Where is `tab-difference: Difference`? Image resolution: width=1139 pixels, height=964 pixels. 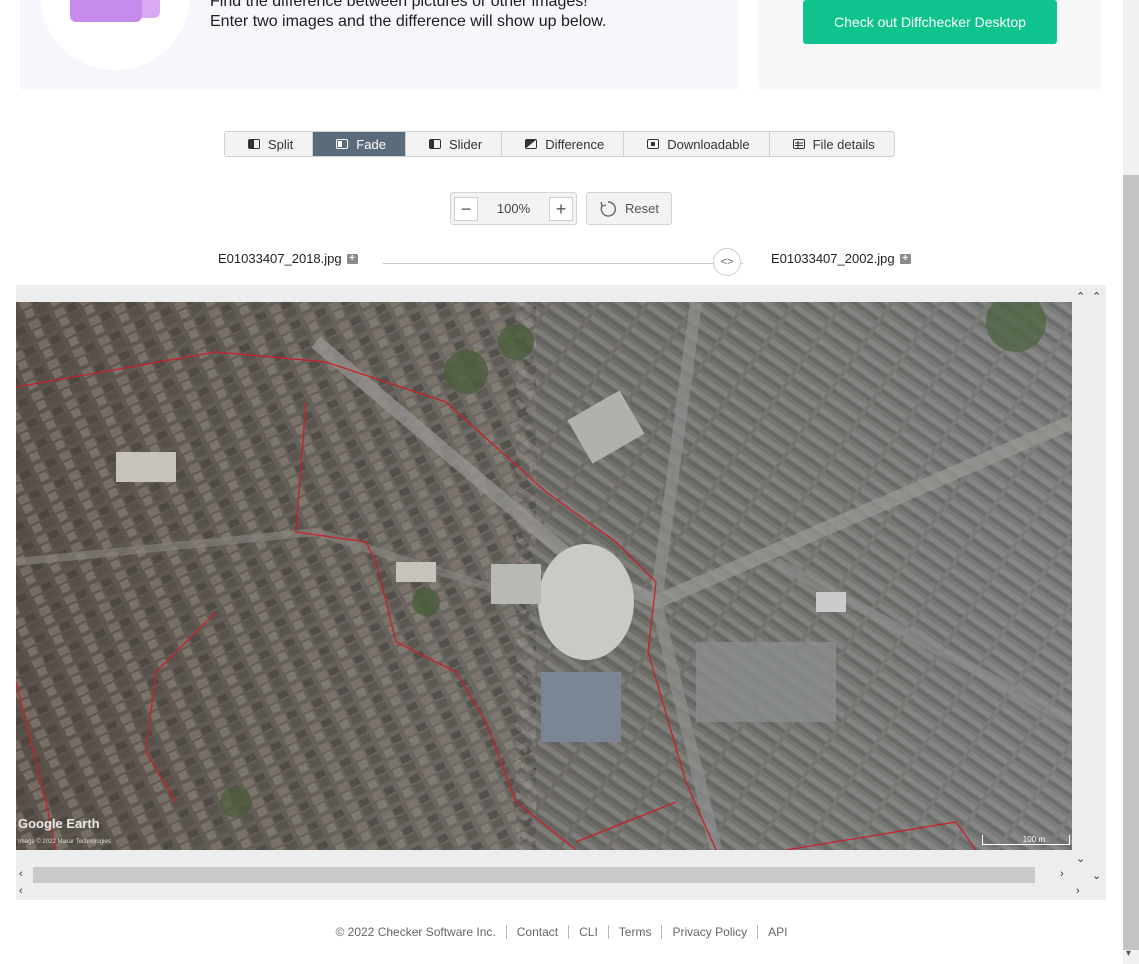
tab-difference: Difference is located at coordinates (563, 144).